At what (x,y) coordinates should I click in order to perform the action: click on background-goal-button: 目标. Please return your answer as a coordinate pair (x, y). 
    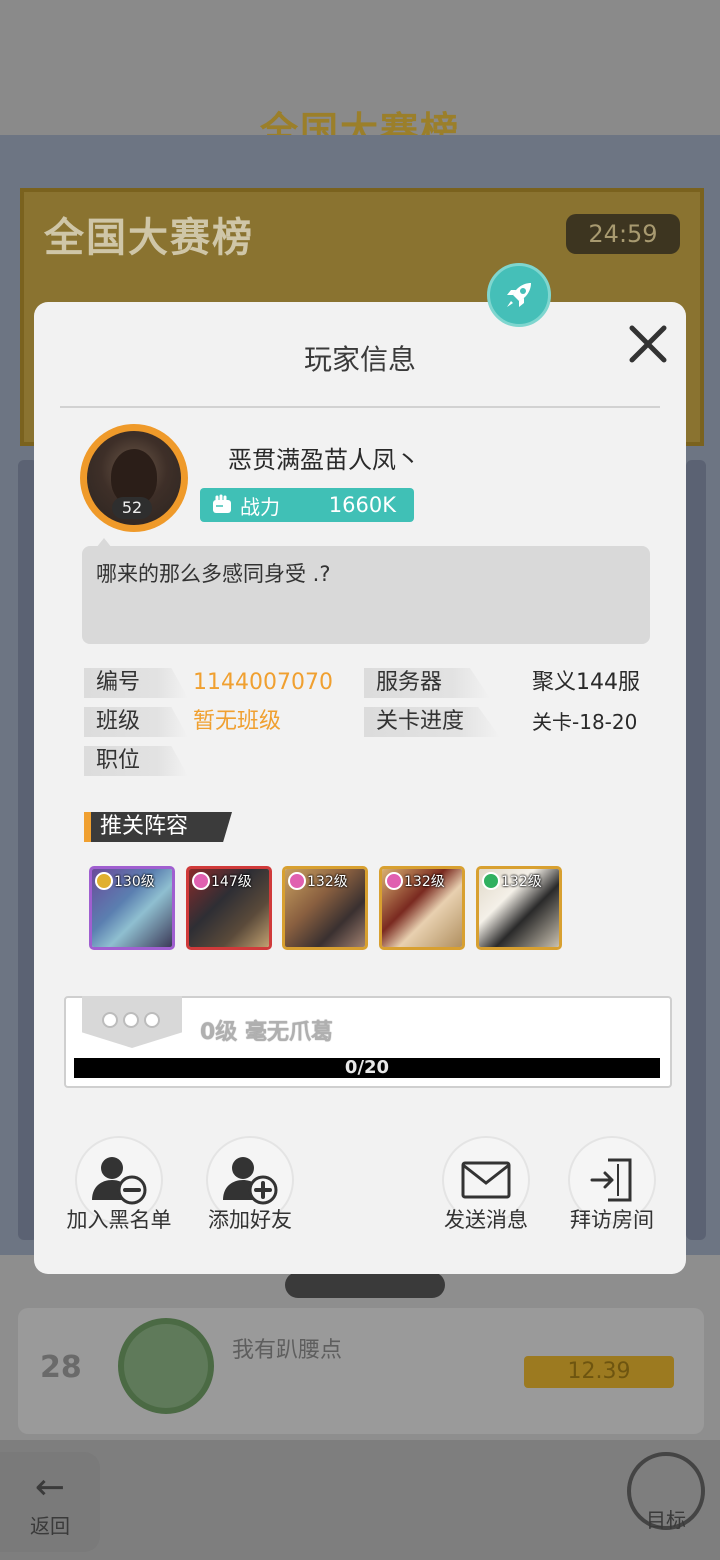
    Looking at the image, I should click on (666, 1502).